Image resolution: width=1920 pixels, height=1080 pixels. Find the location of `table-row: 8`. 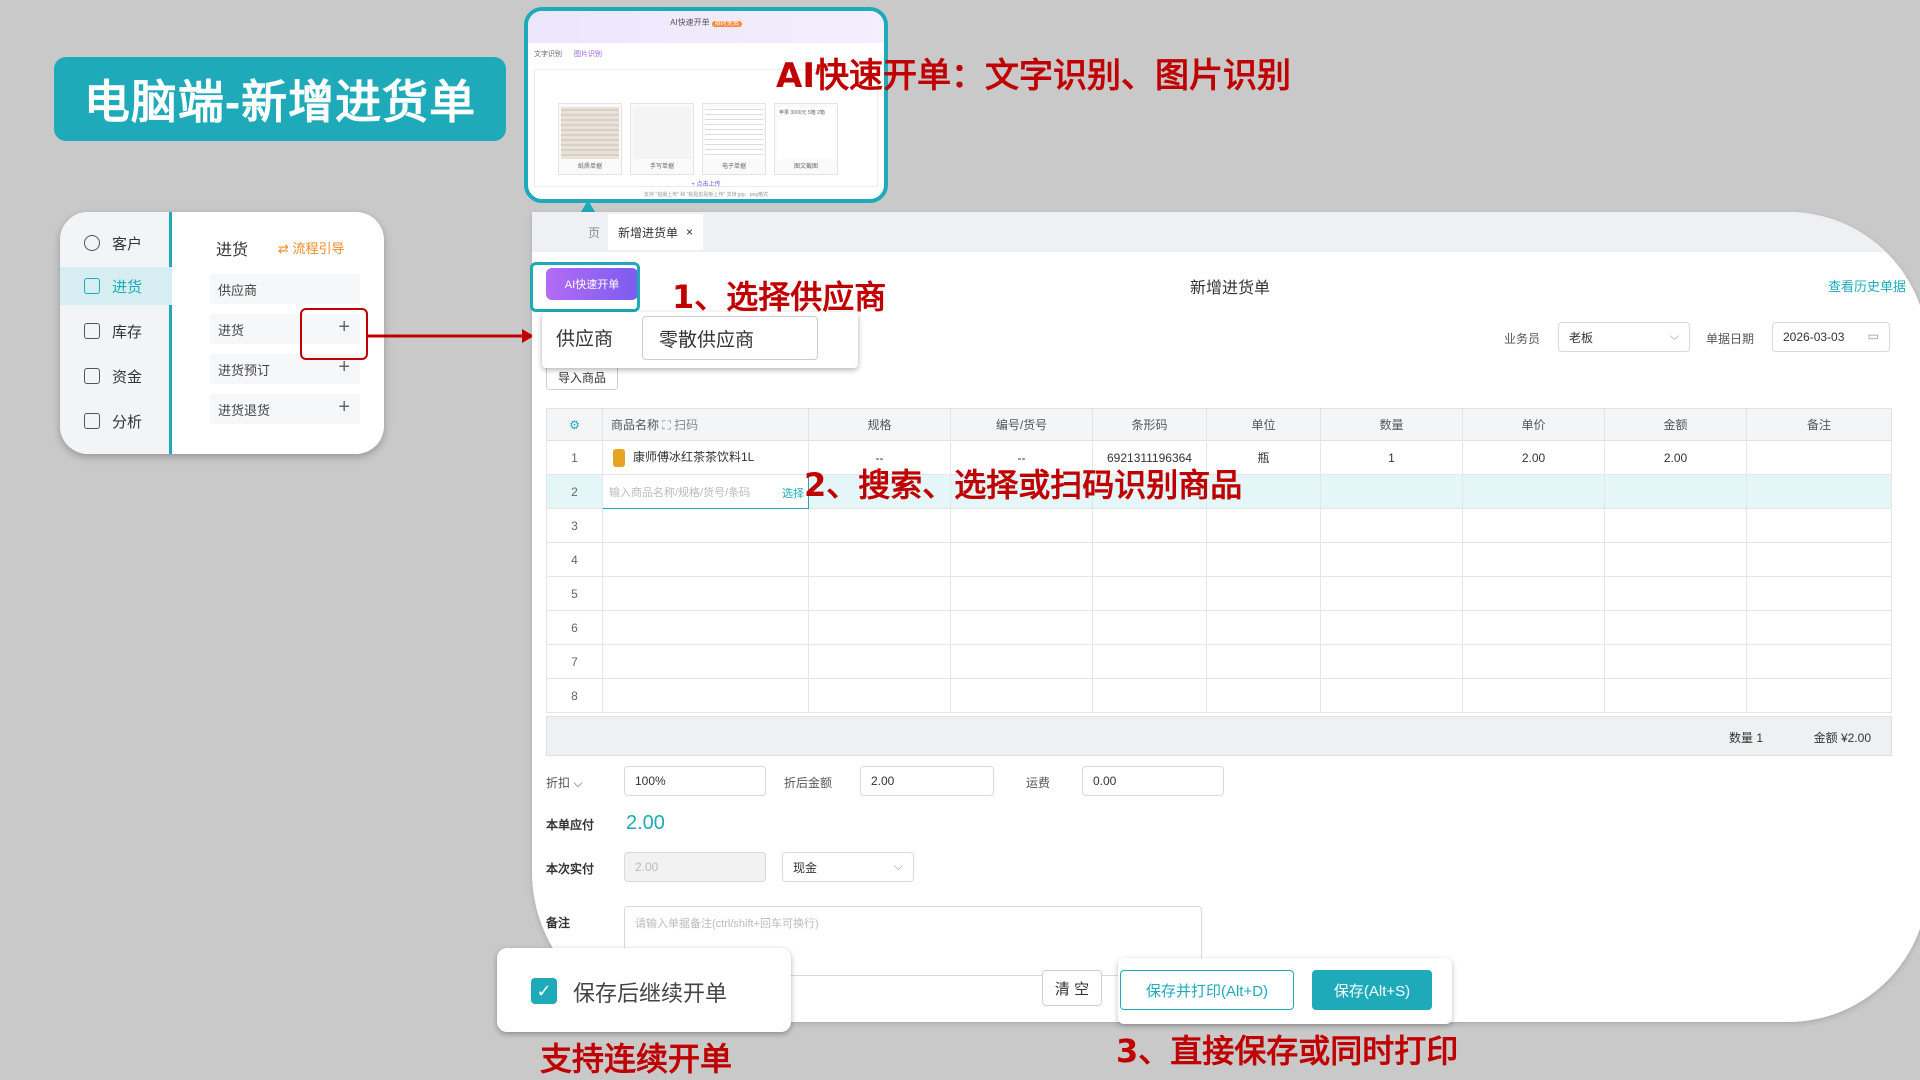

table-row: 8 is located at coordinates (1219, 695).